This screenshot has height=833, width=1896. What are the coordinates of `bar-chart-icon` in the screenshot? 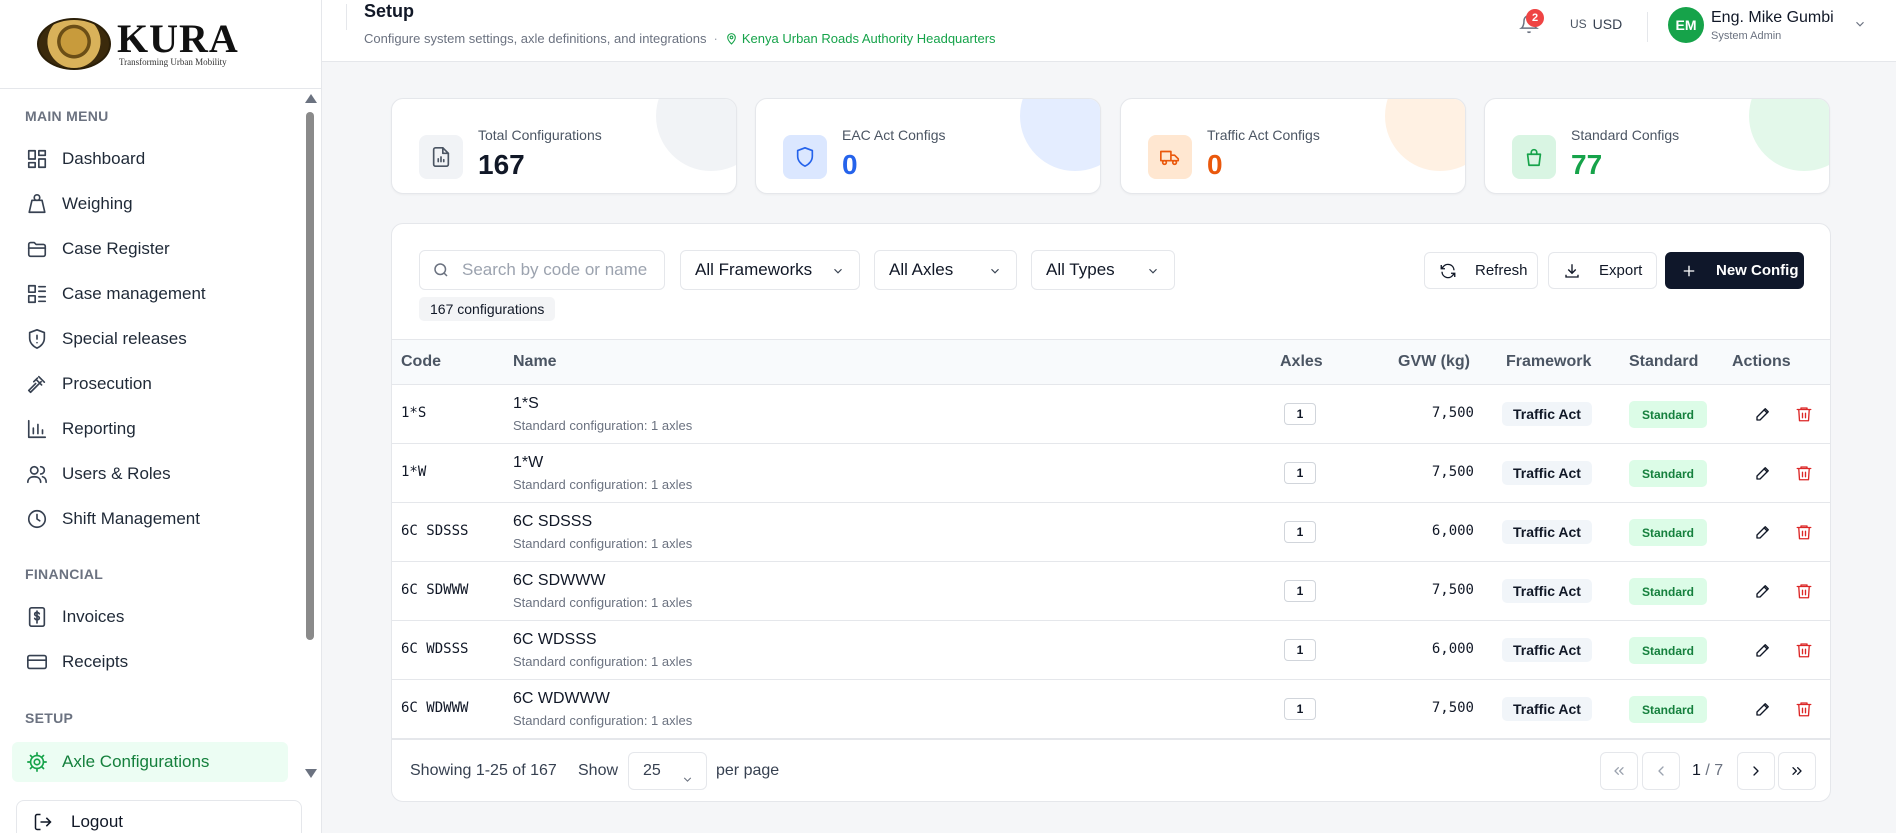 It's located at (37, 429).